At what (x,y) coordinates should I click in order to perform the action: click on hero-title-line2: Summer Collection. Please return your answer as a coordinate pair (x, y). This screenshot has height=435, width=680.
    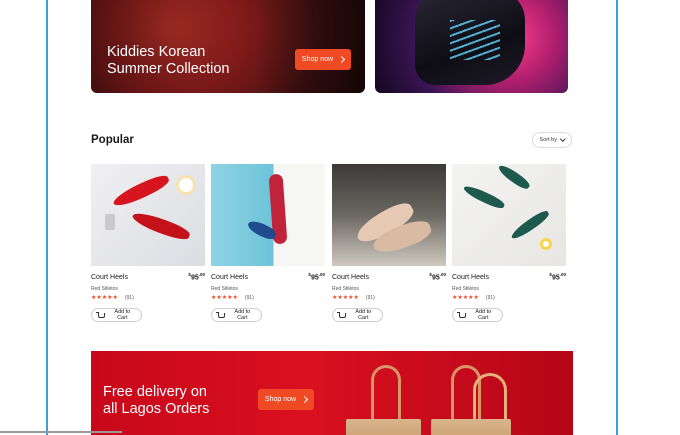
    Looking at the image, I should click on (168, 69).